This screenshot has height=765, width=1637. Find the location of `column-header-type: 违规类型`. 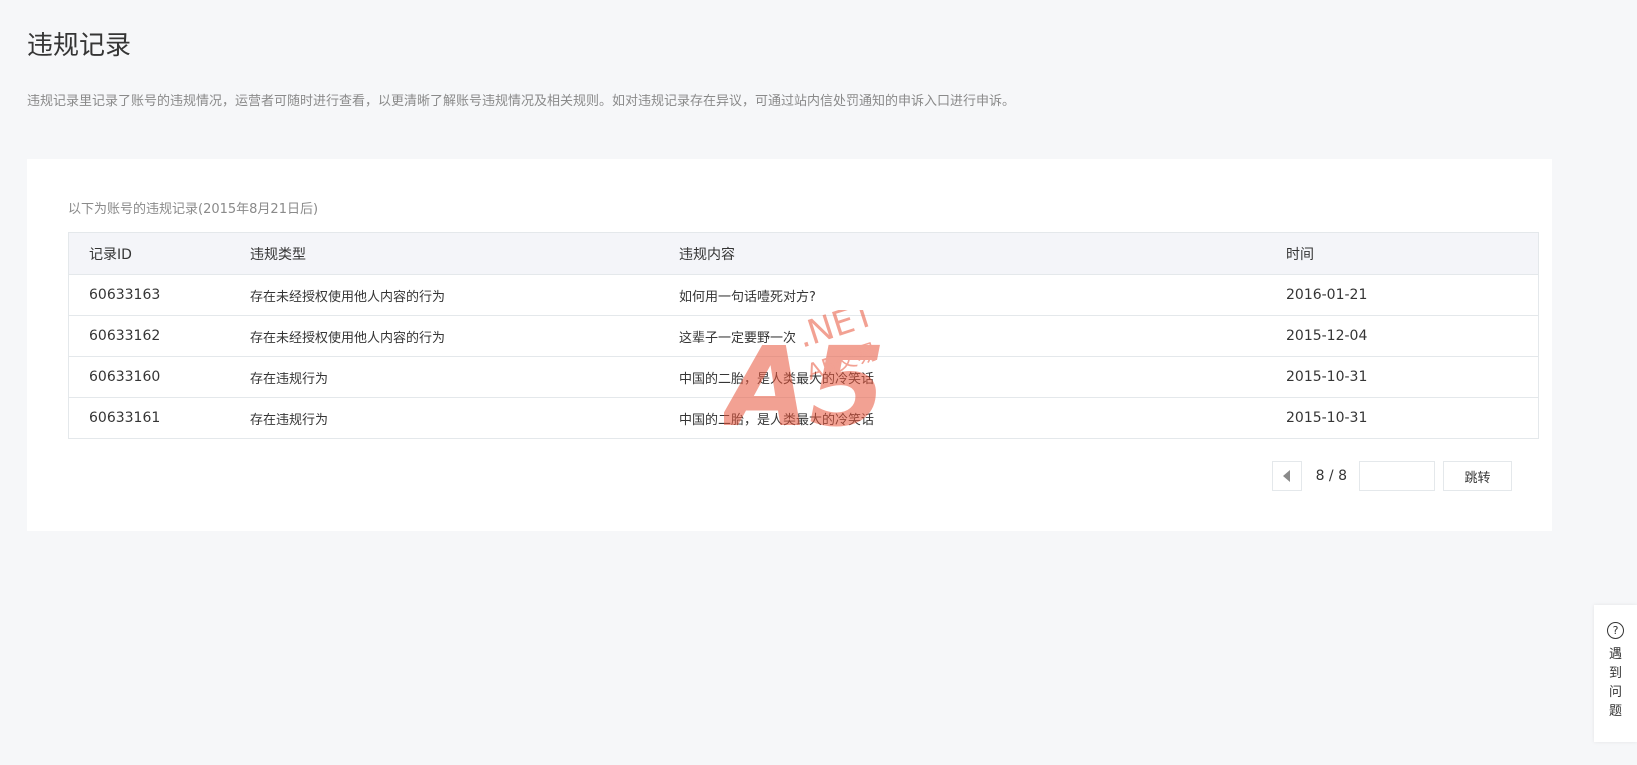

column-header-type: 违规类型 is located at coordinates (278, 254).